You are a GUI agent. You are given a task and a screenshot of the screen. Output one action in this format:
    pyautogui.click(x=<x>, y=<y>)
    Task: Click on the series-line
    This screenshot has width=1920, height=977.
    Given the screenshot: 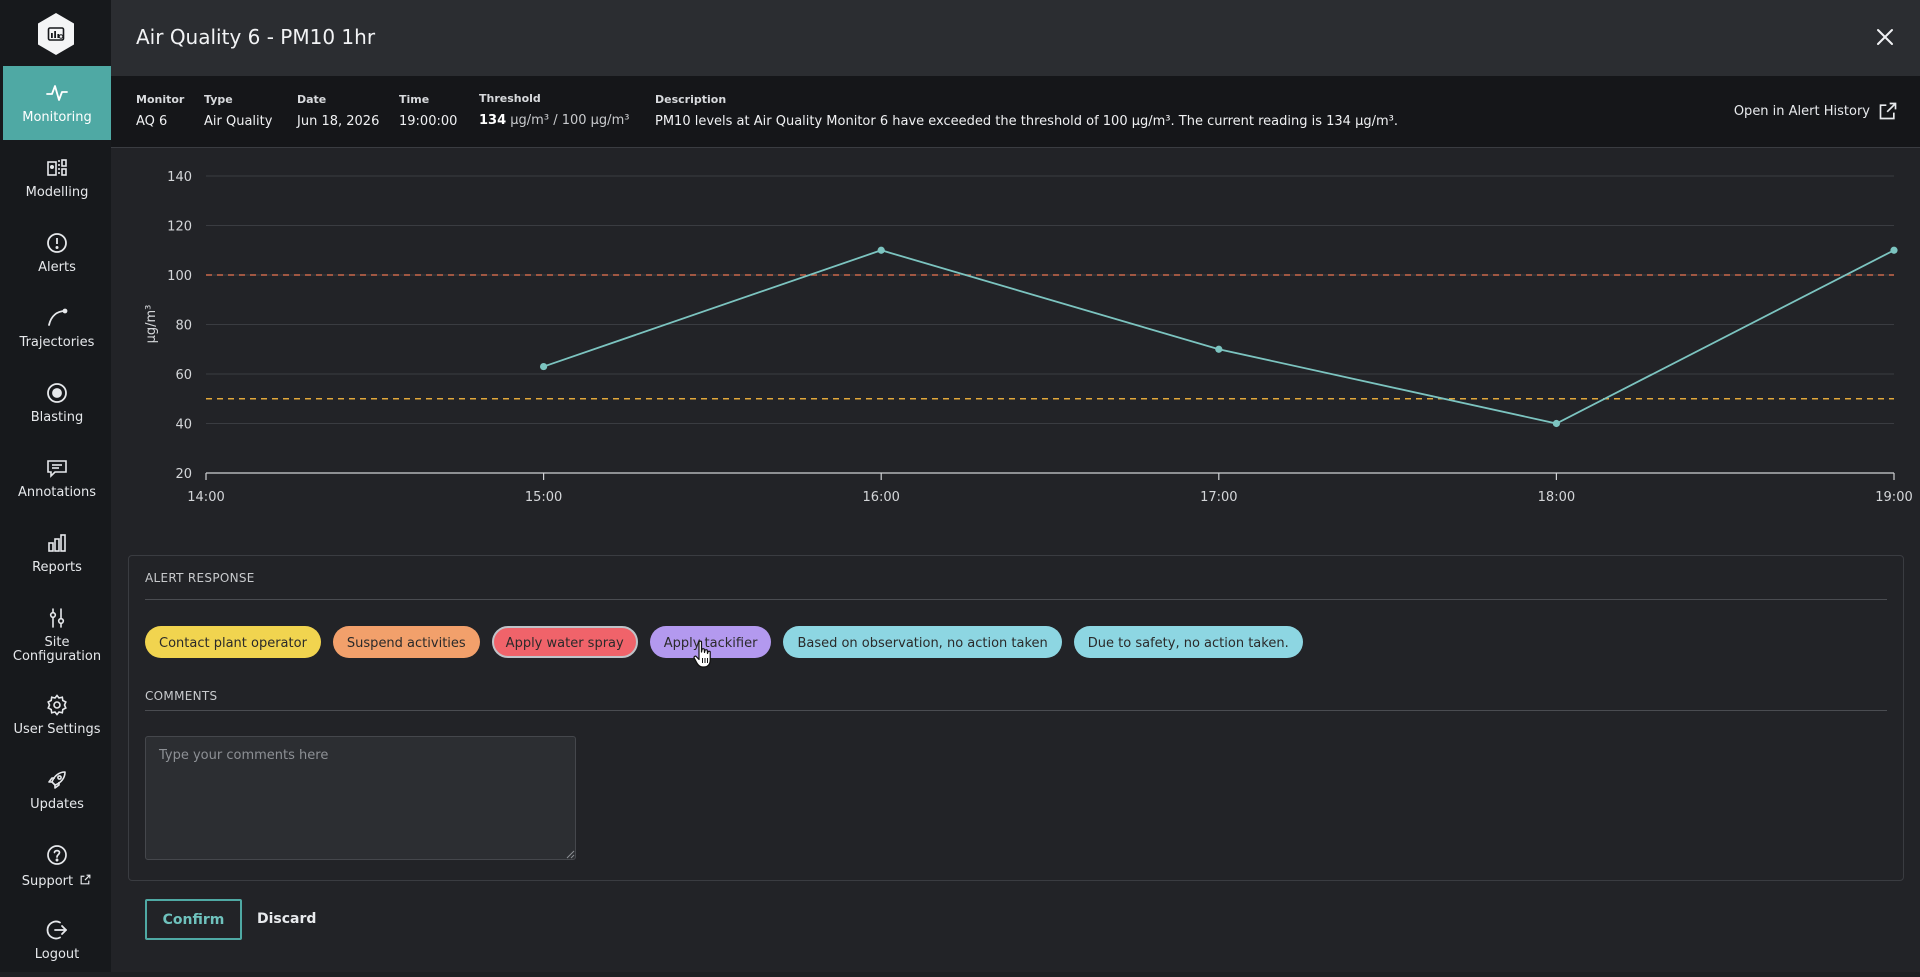 What is the action you would take?
    pyautogui.click(x=1219, y=337)
    